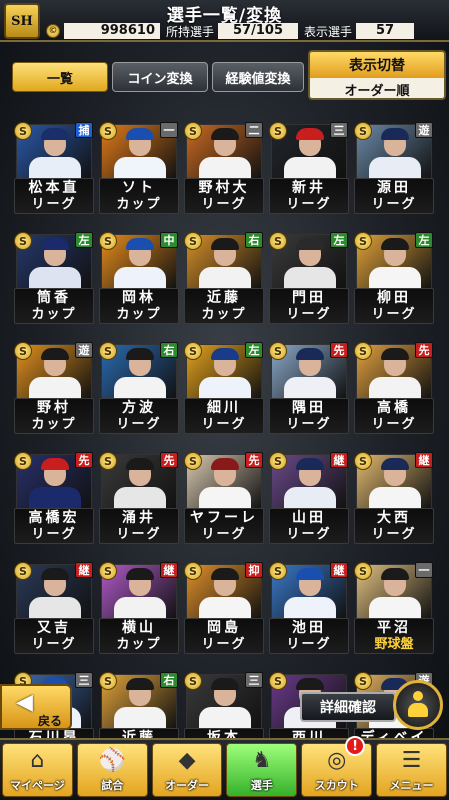 This screenshot has height=800, width=449. What do you see at coordinates (139, 277) in the screenshot?
I see `player-card: S 中岡林 カップ` at bounding box center [139, 277].